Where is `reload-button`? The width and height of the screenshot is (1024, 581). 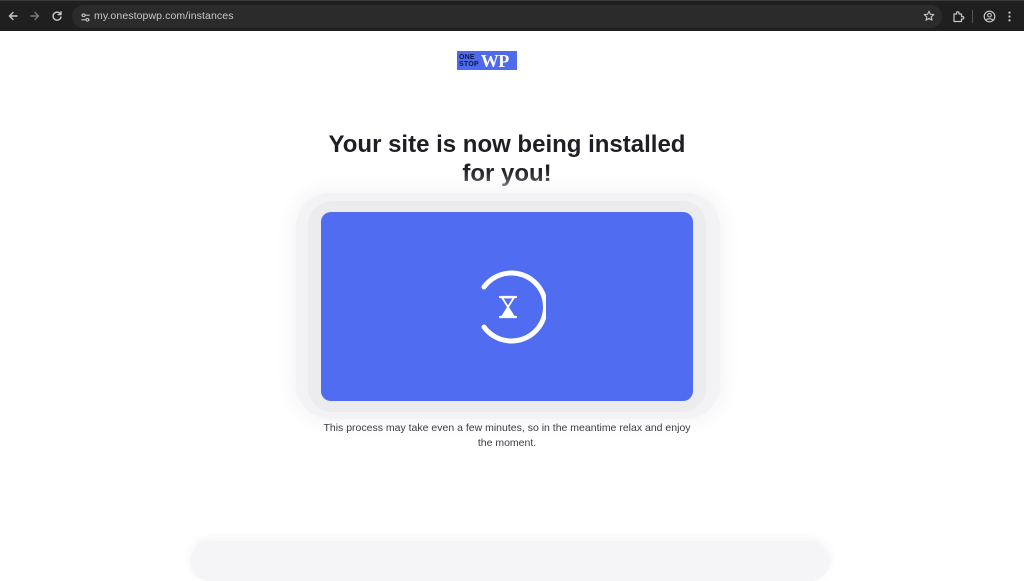
reload-button is located at coordinates (57, 16).